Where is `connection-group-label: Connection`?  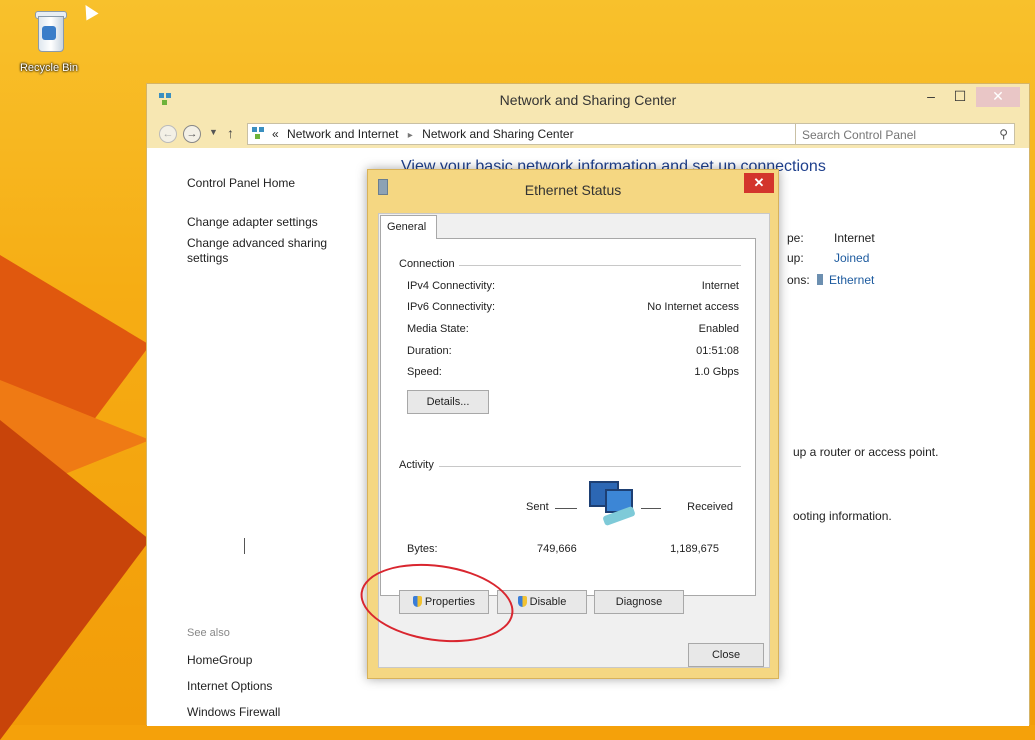 connection-group-label: Connection is located at coordinates (429, 264).